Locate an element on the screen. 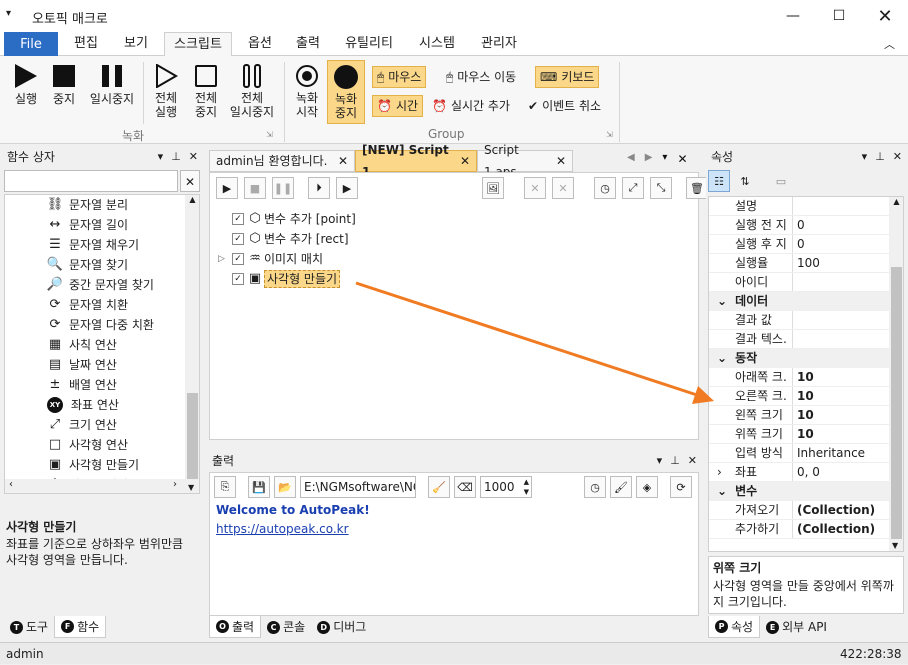 The height and width of the screenshot is (665, 908). script-row: ✓ ⬡ 변수 추가 [point] is located at coordinates (454, 219).